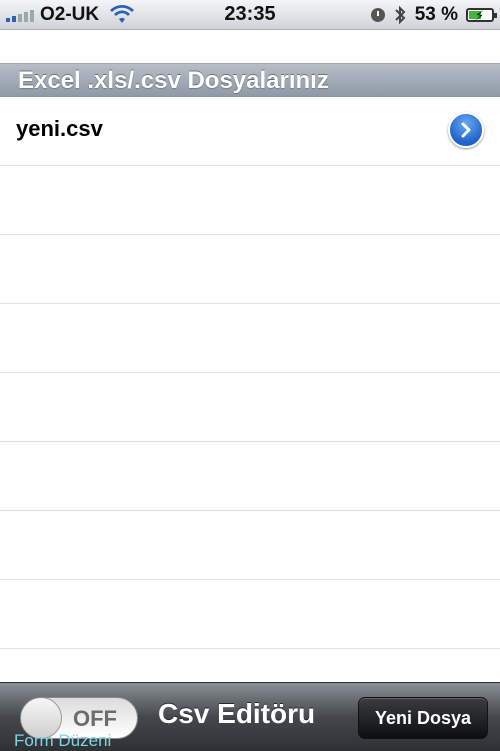 The image size is (500, 751). What do you see at coordinates (237, 713) in the screenshot?
I see `app-title: Csv Editöru` at bounding box center [237, 713].